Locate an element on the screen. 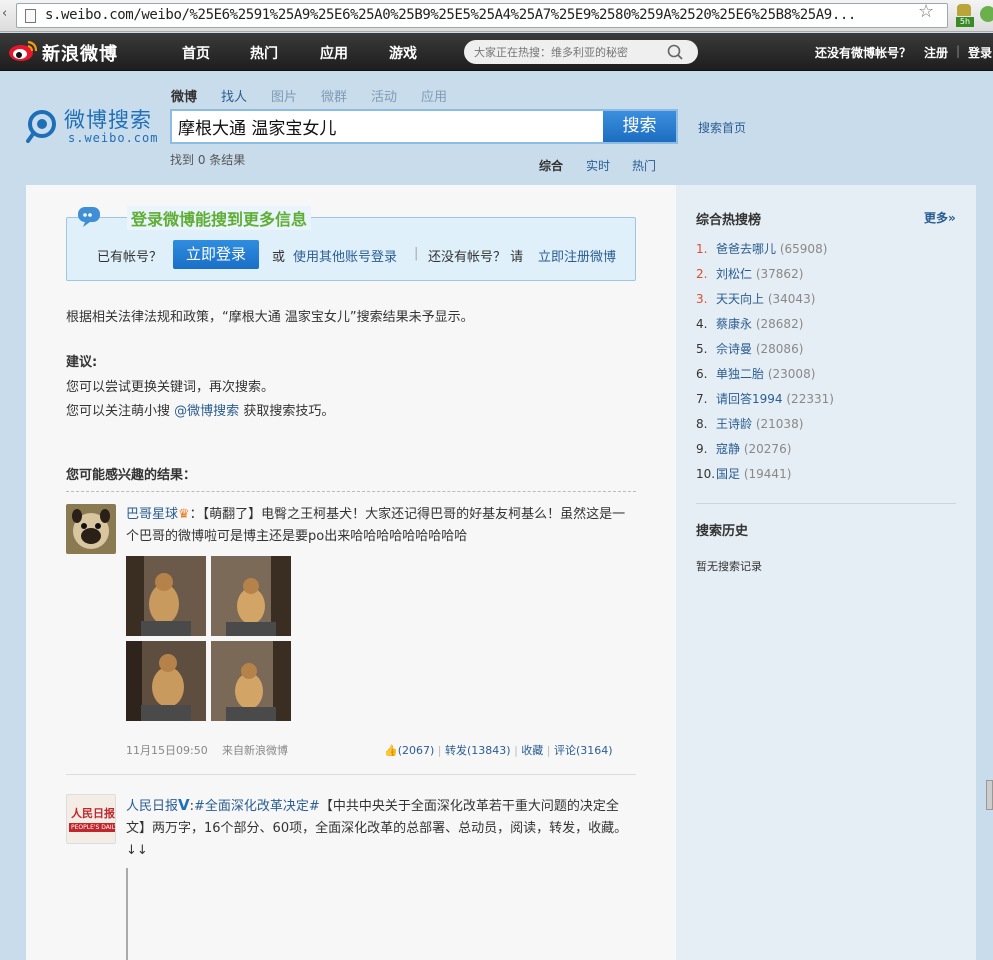  hot-count: (37862) is located at coordinates (779, 274).